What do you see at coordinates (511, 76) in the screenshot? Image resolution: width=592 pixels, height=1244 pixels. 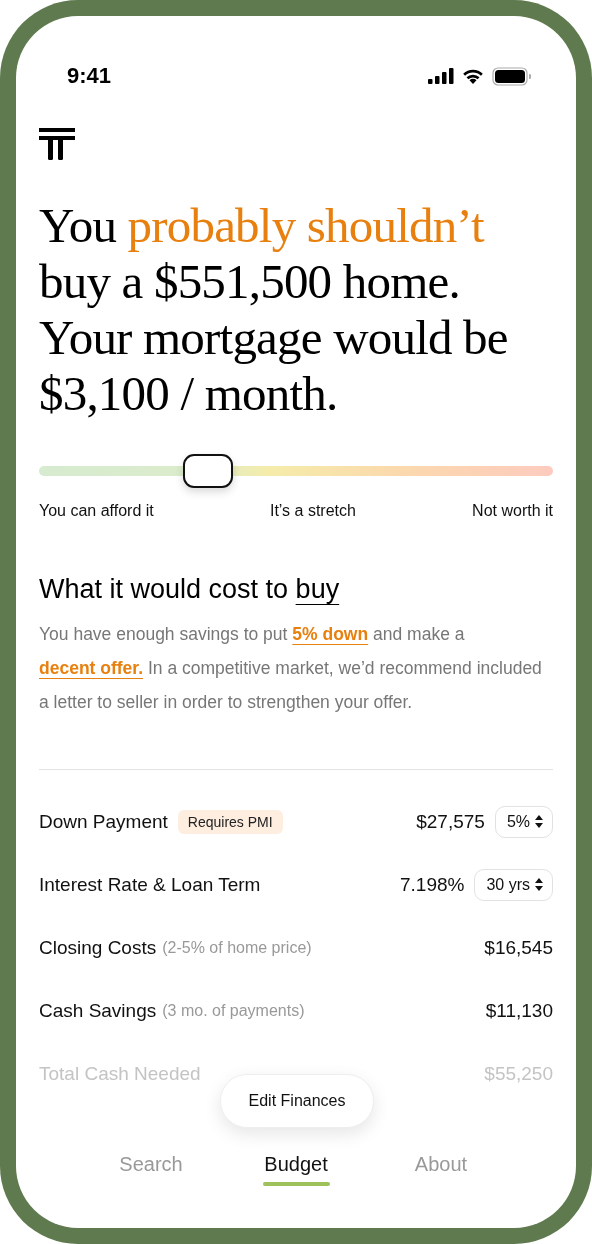 I see `battery-icon` at bounding box center [511, 76].